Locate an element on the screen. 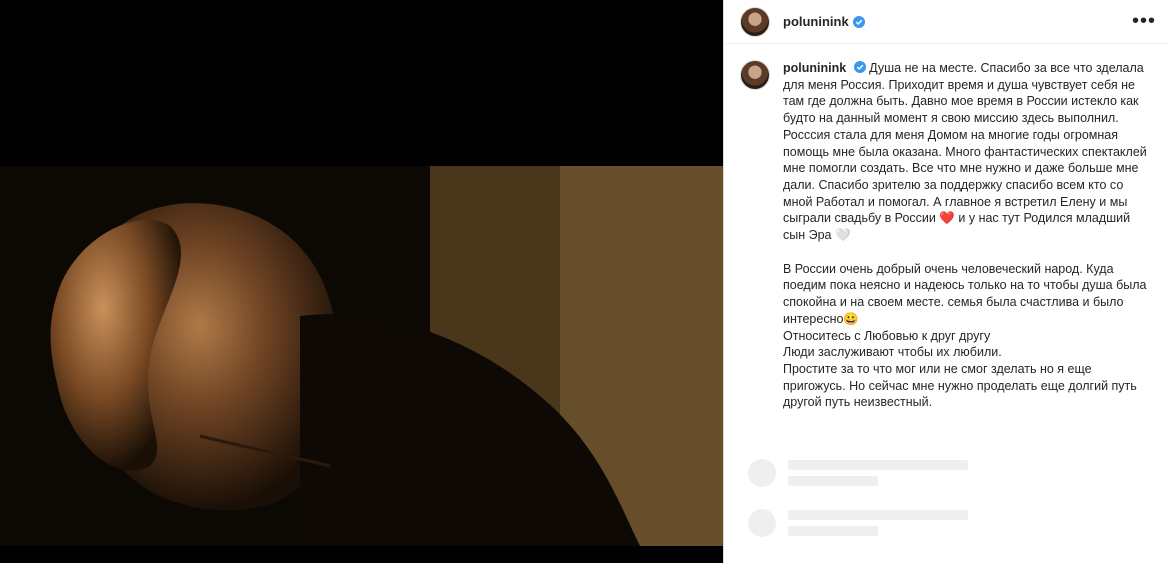  header-username: poluninink is located at coordinates (816, 21).